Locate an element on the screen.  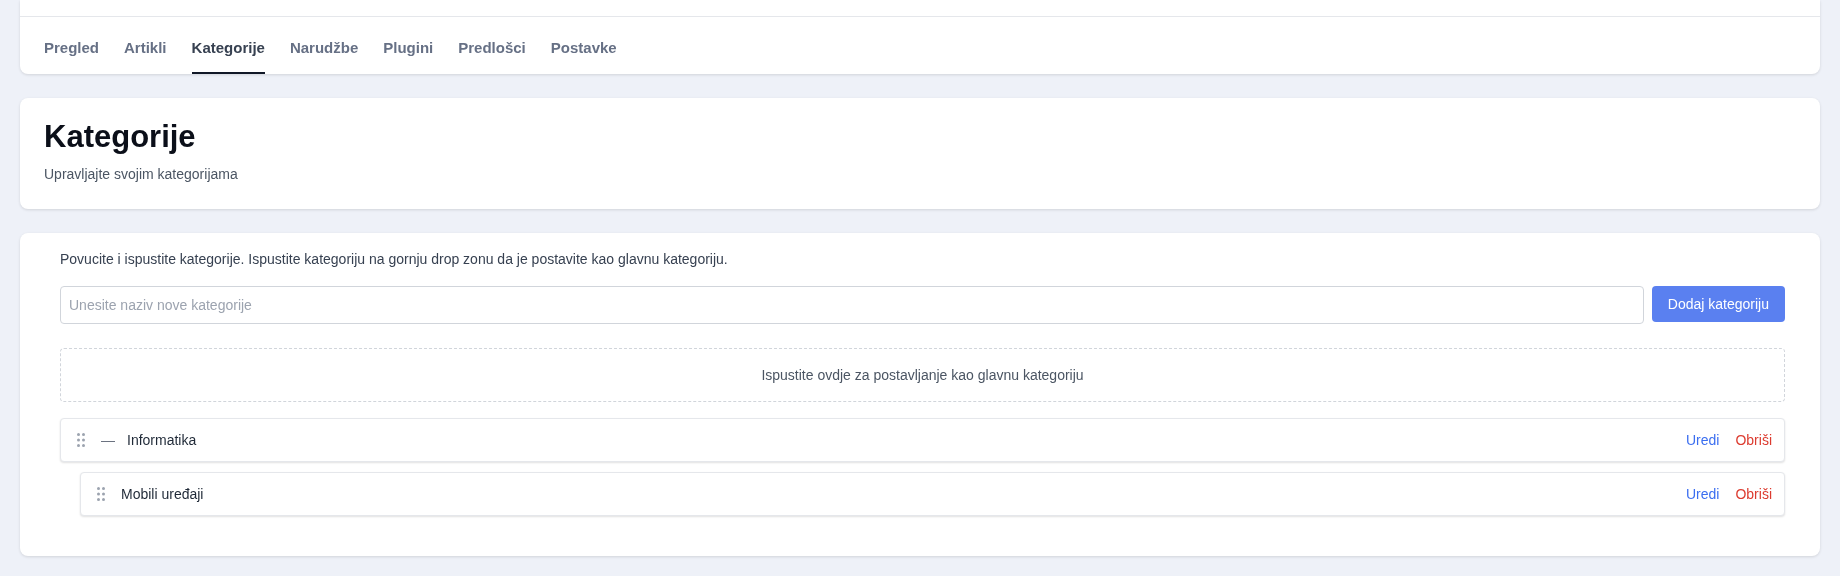
nav-tab: Narudžbe is located at coordinates (324, 55).